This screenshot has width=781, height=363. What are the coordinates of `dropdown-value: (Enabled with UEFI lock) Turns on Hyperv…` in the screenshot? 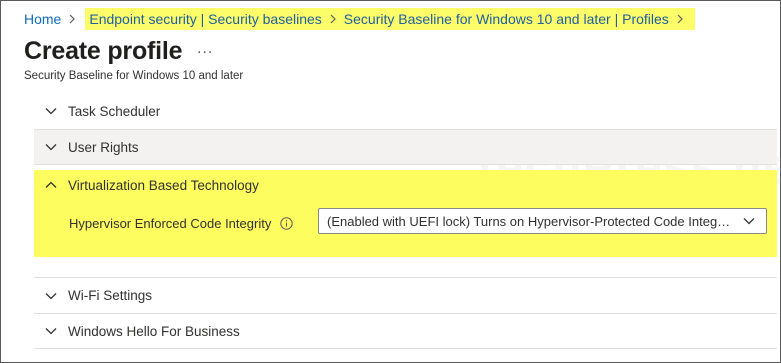 It's located at (530, 221).